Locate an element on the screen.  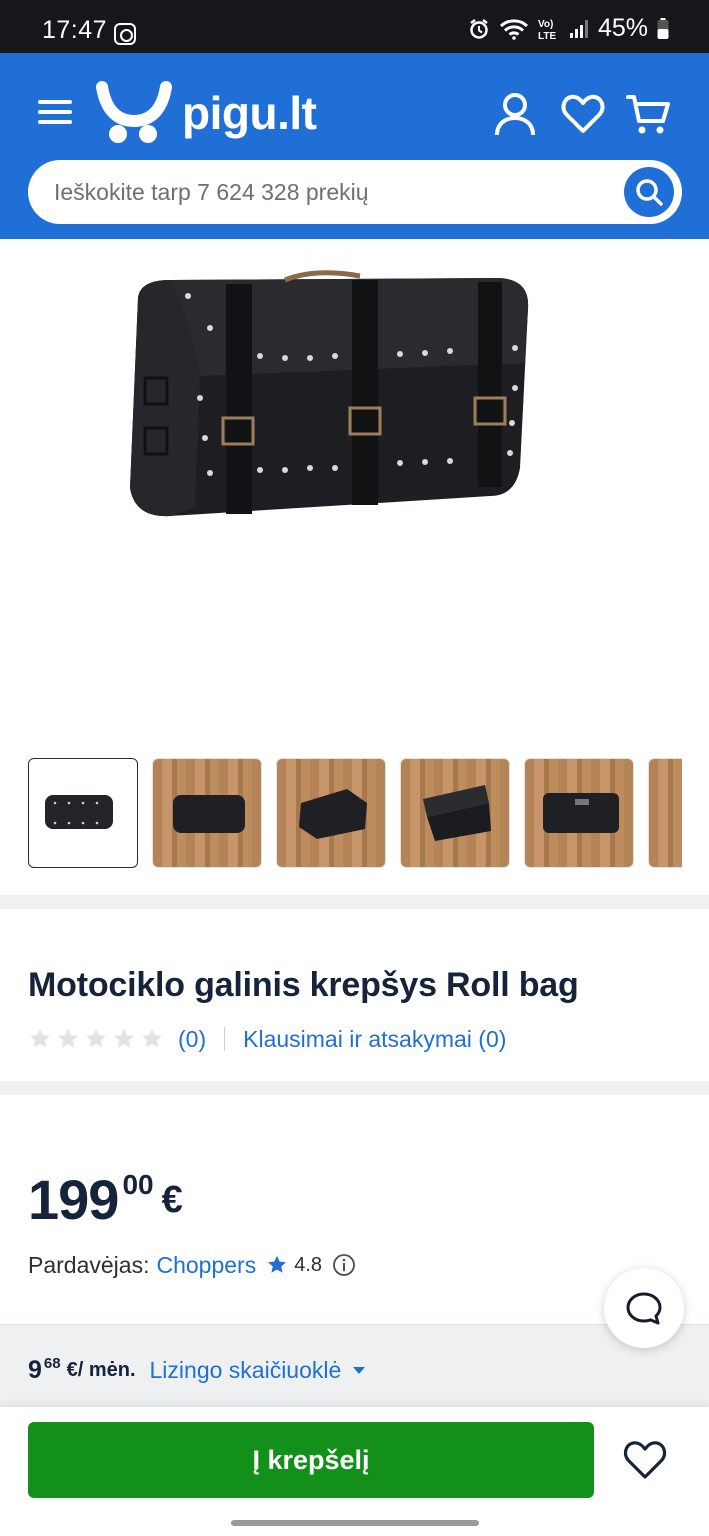
product-main-image is located at coordinates (325, 398).